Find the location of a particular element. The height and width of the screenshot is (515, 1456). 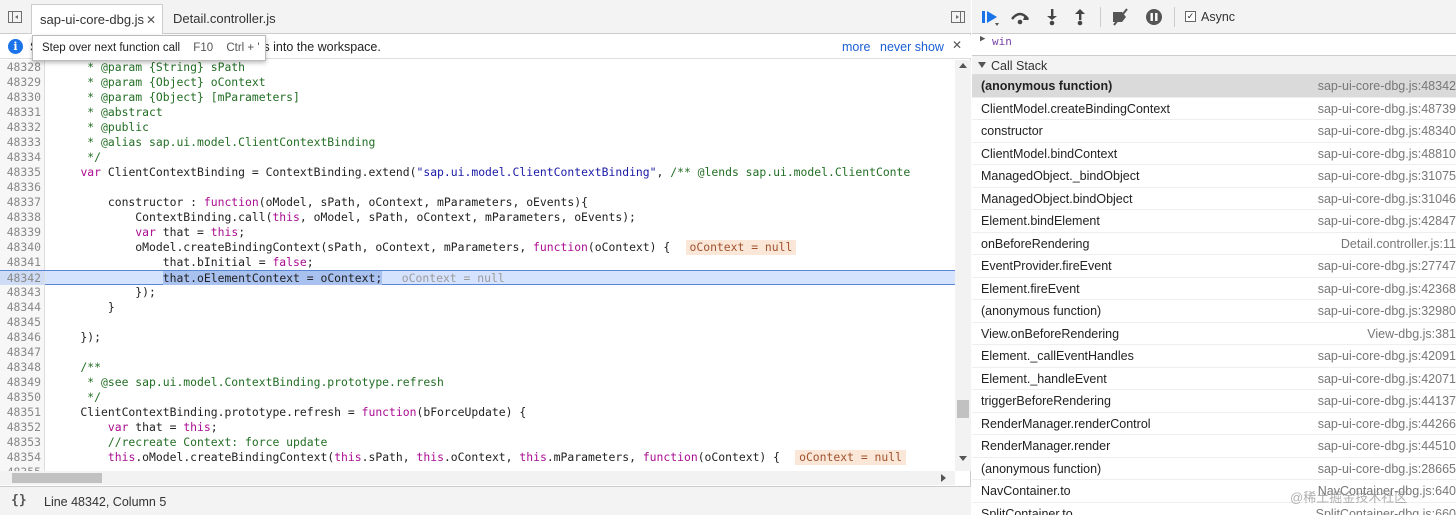

horizontal-scrollbar is located at coordinates (477, 478).